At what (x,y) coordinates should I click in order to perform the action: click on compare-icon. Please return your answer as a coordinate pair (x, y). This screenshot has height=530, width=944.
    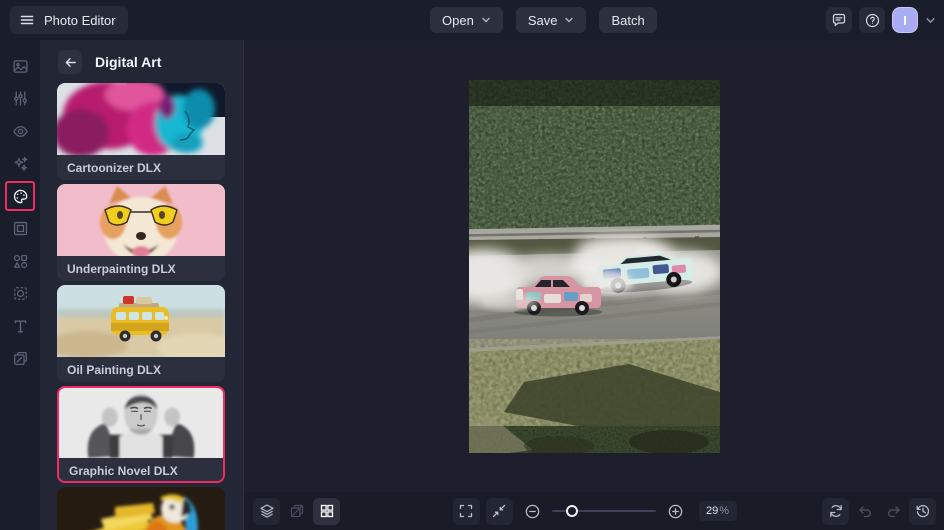
    Looking at the image, I should click on (297, 511).